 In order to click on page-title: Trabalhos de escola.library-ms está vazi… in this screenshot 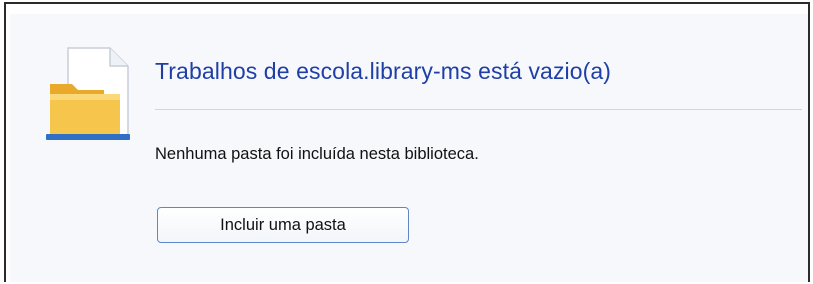, I will do `click(383, 71)`.